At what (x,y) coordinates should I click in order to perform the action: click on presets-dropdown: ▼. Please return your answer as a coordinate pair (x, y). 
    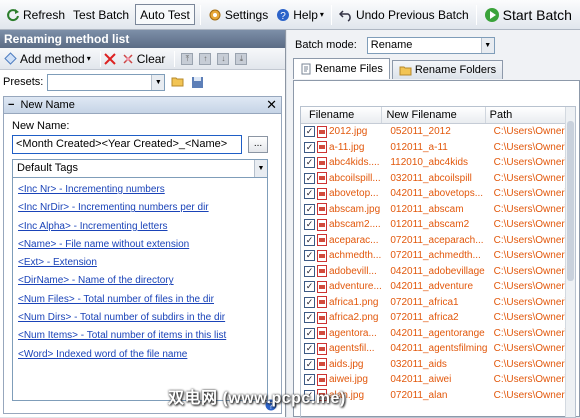
    Looking at the image, I should click on (106, 82).